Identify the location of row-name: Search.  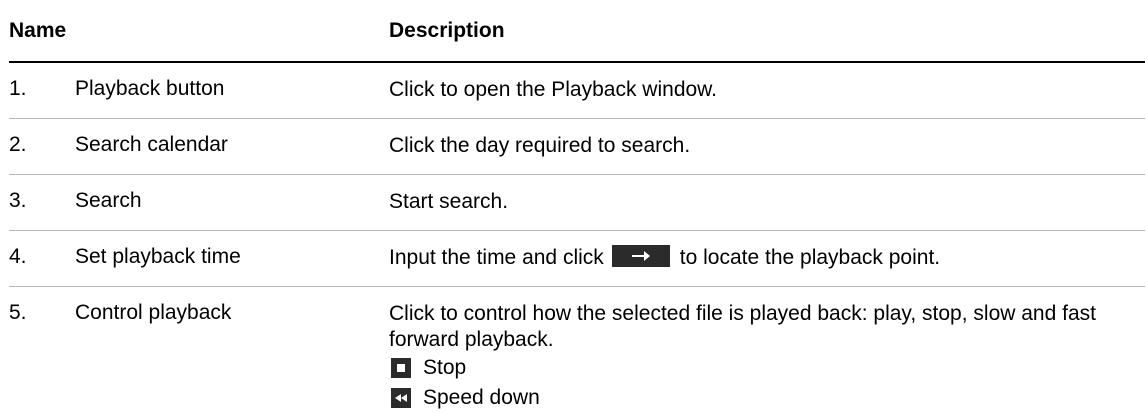
(108, 200).